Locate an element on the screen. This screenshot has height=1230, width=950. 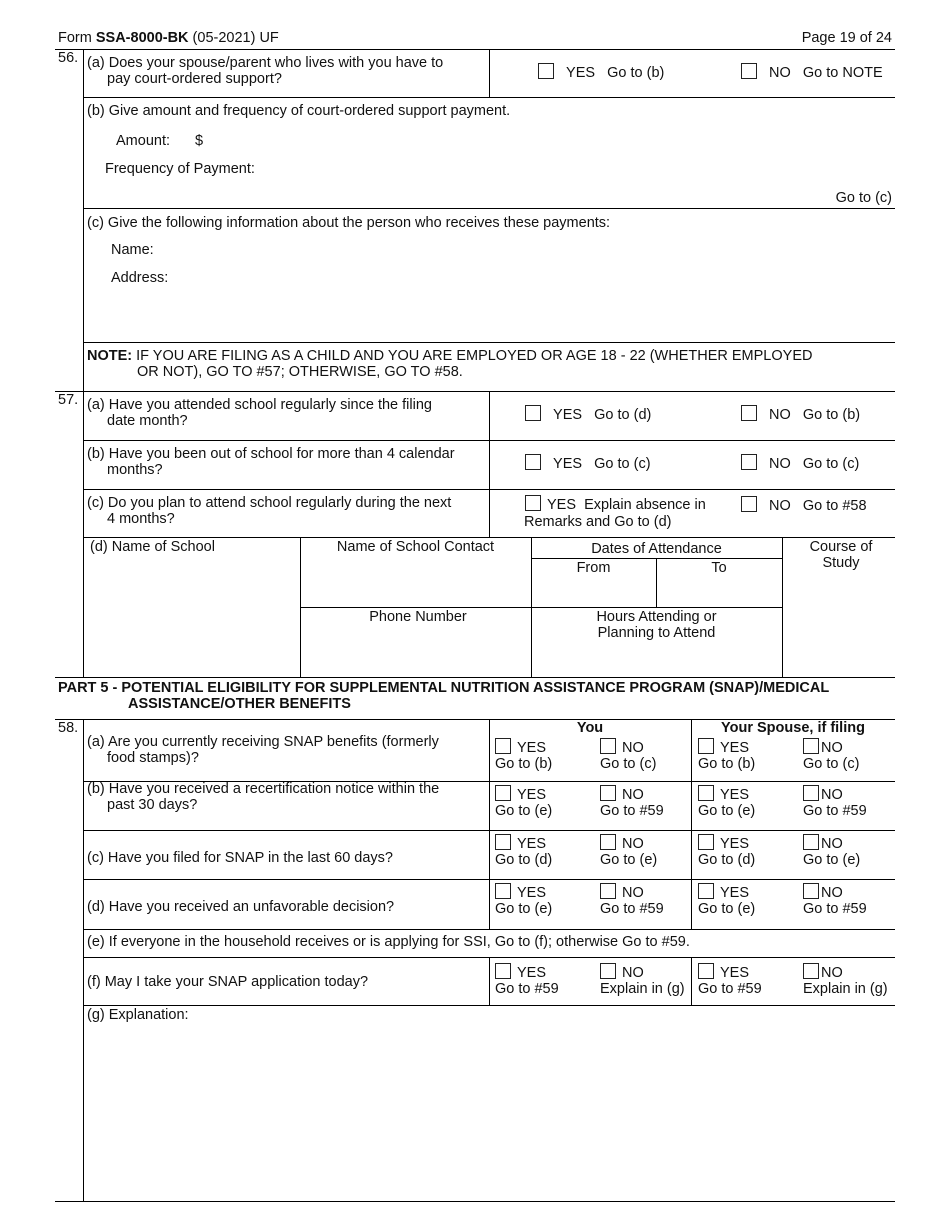
goto-instruction: Go to (d) is located at coordinates (524, 860).